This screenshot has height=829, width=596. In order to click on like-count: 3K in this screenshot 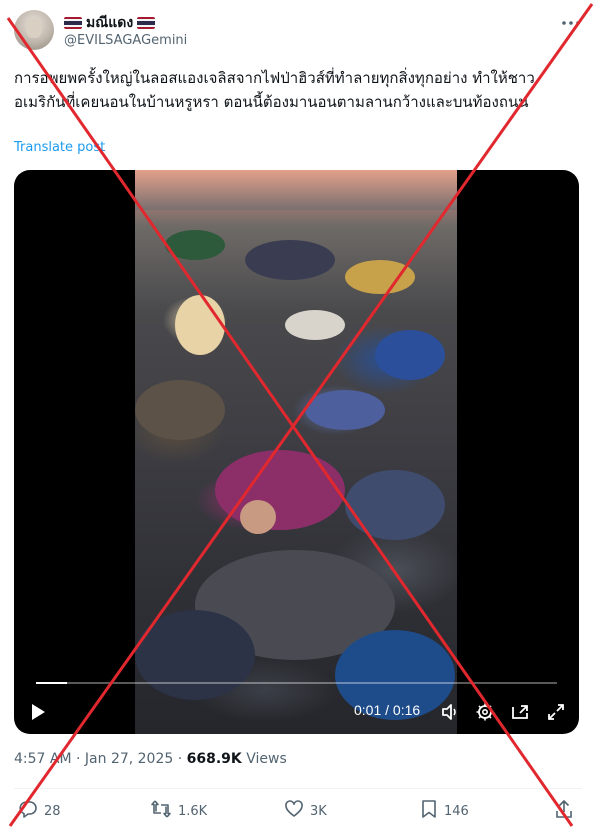, I will do `click(318, 811)`.